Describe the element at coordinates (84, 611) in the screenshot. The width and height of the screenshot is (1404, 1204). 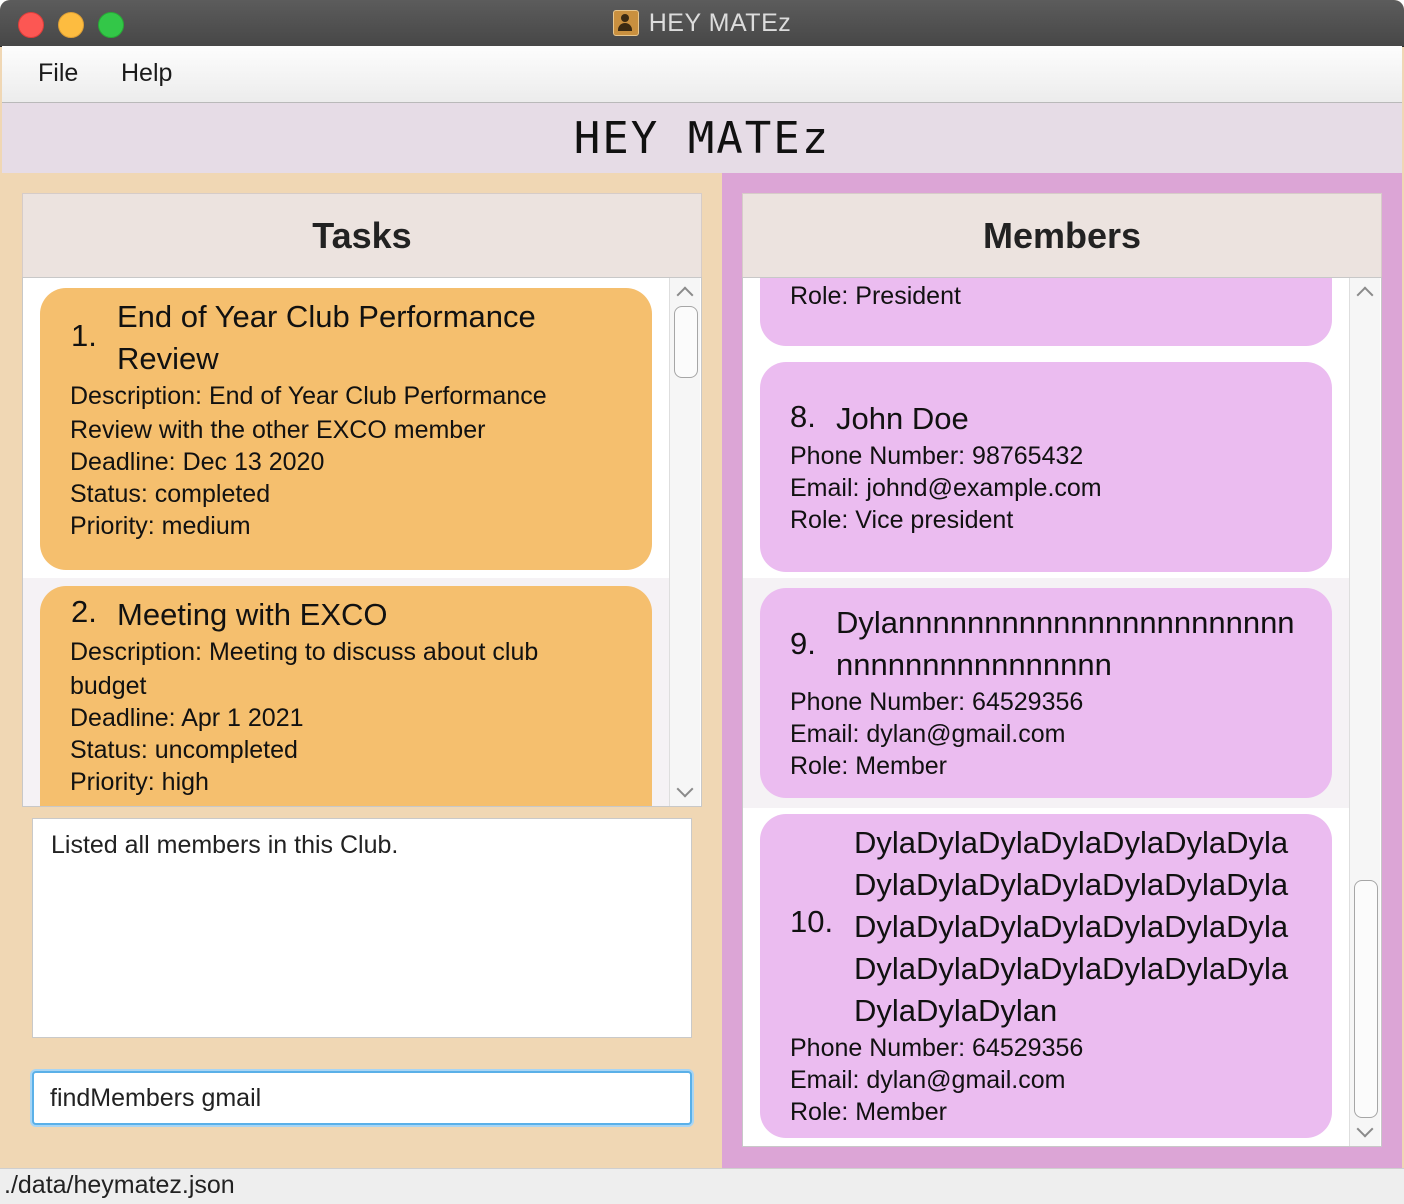
I see `task-index: 2.` at that location.